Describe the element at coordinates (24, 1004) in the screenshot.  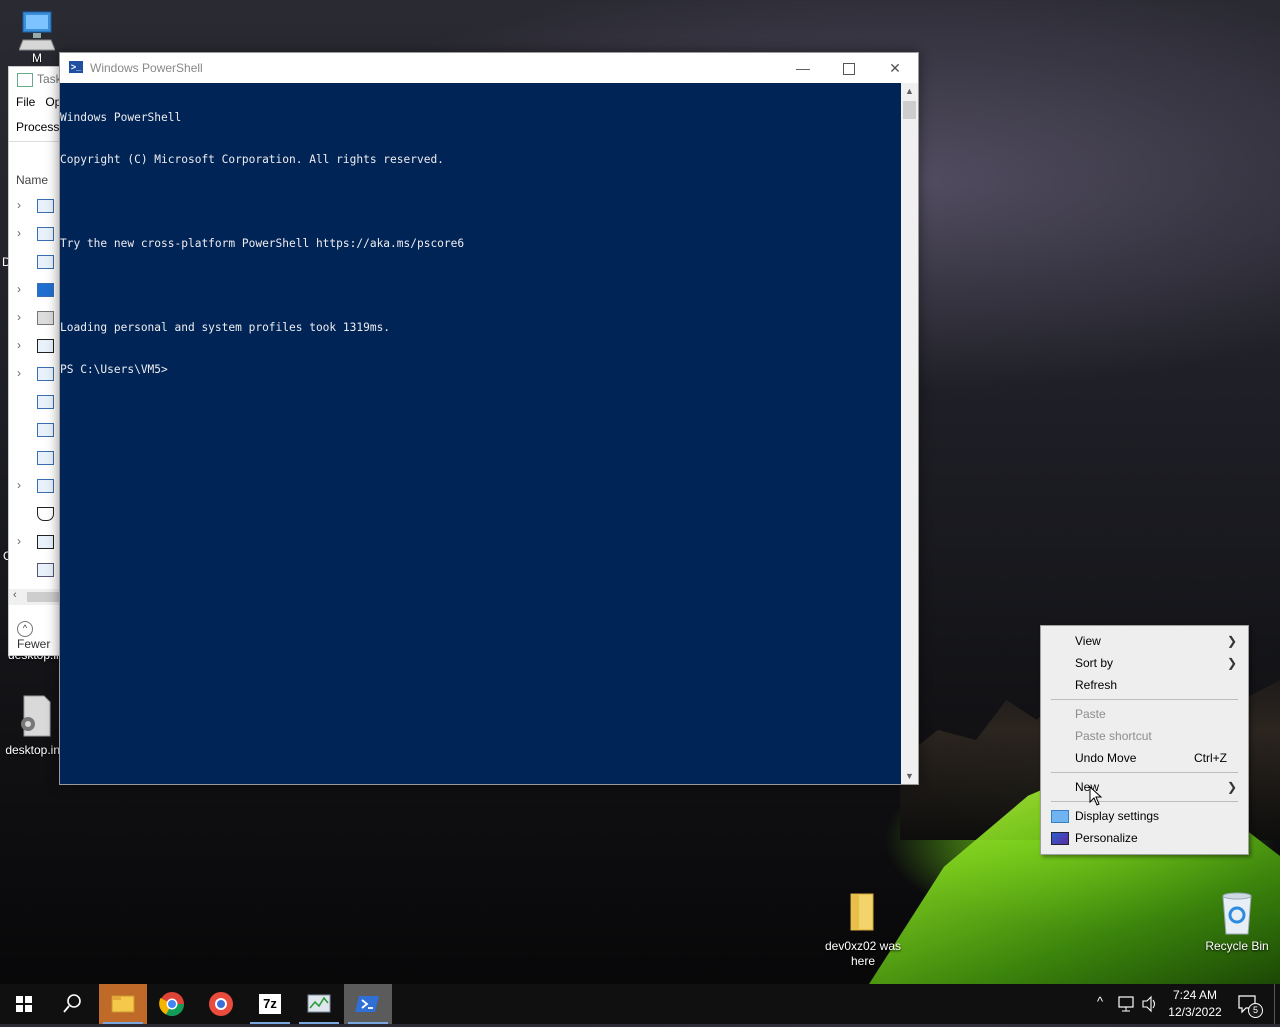
I see `start-button` at that location.